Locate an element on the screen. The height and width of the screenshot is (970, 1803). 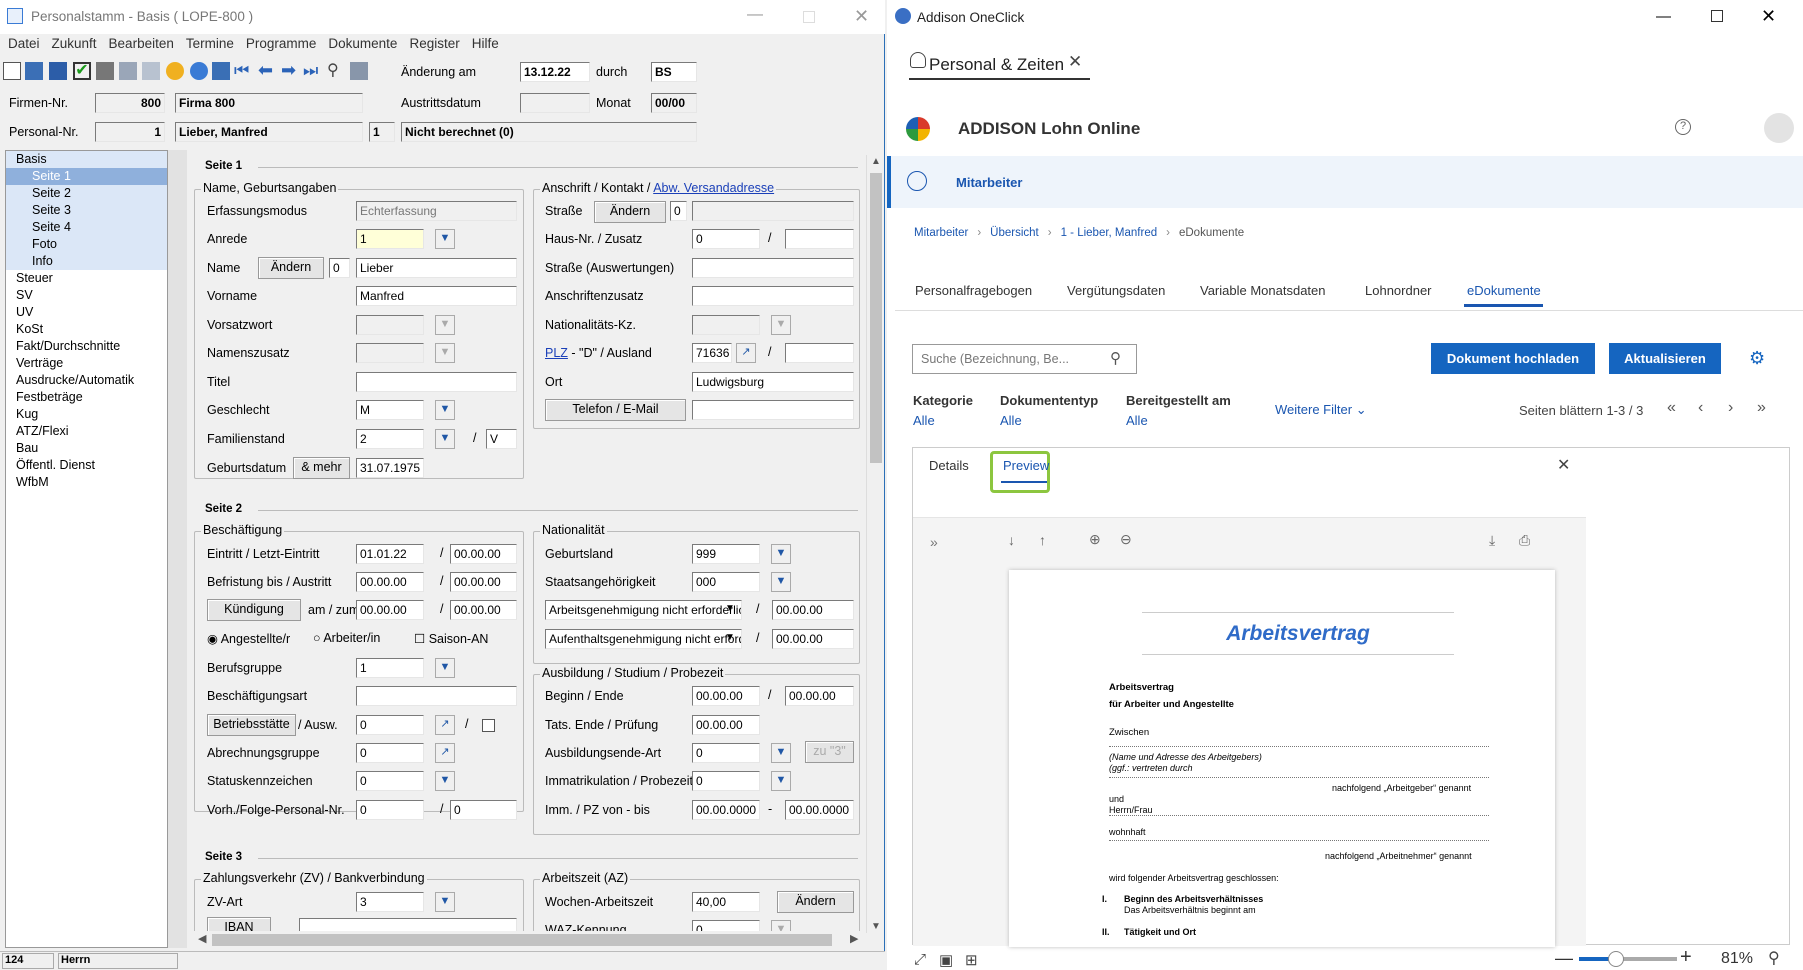
tree-item-seite2: Seite 2 is located at coordinates (86, 193).